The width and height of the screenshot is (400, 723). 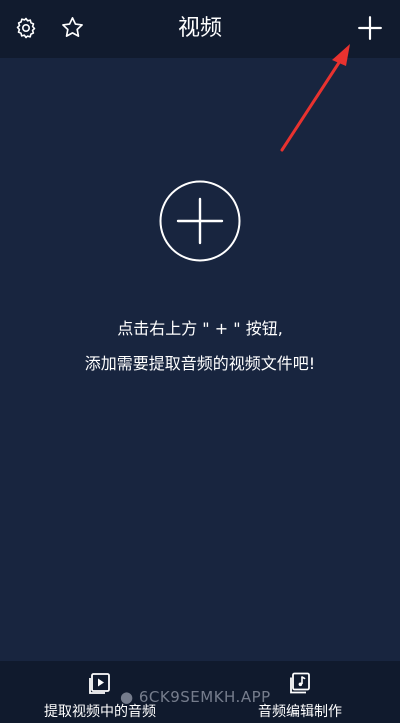 I want to click on music-note-icon, so click(x=300, y=683).